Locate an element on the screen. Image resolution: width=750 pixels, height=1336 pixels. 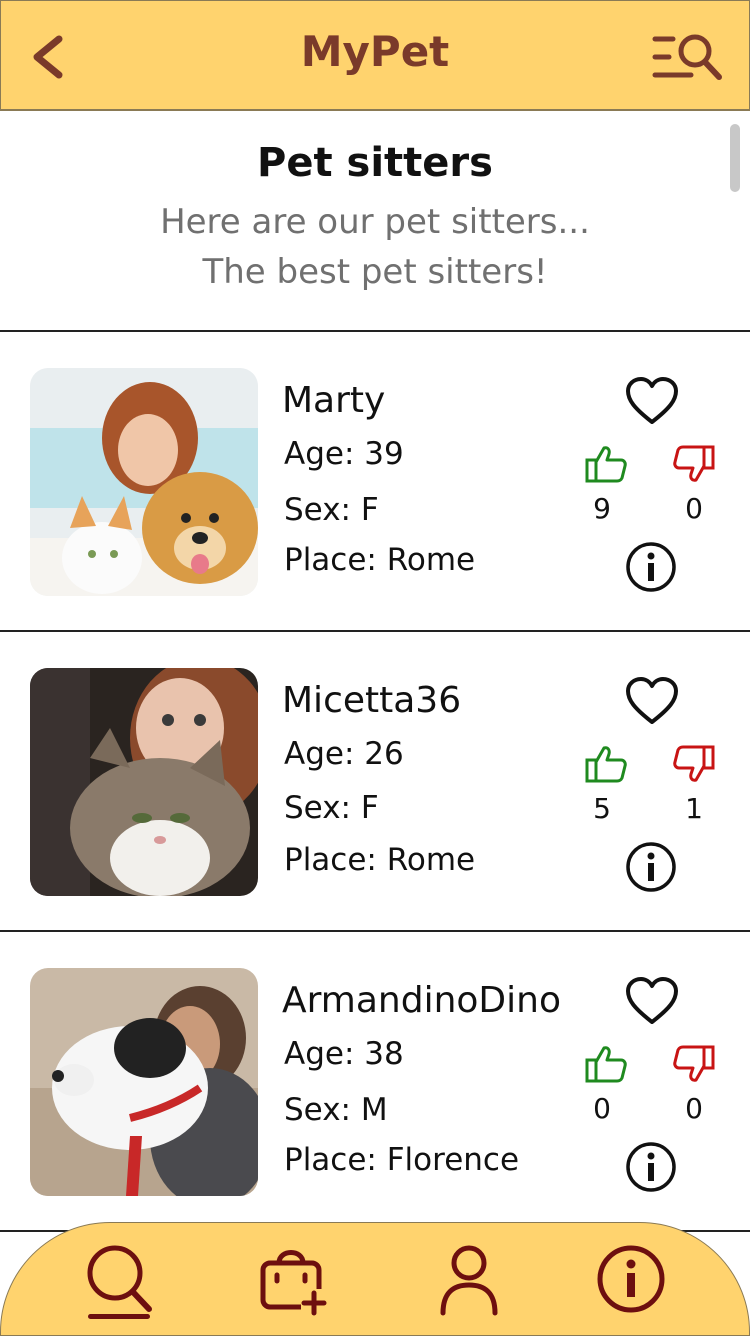
dislikes-count: 1 is located at coordinates (694, 808).